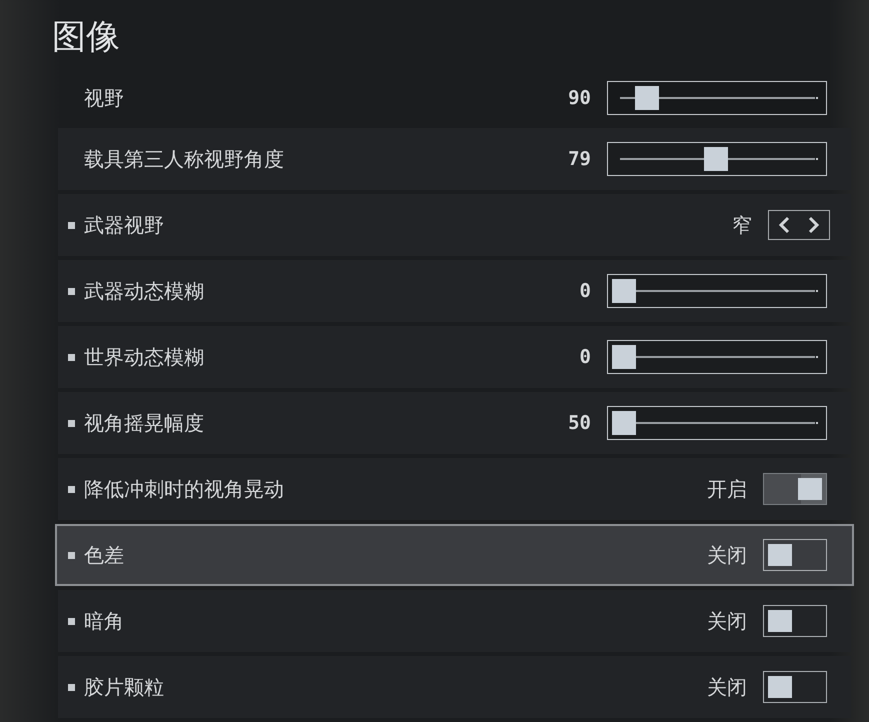 The height and width of the screenshot is (722, 869). Describe the element at coordinates (579, 98) in the screenshot. I see `setting-value: 90` at that location.